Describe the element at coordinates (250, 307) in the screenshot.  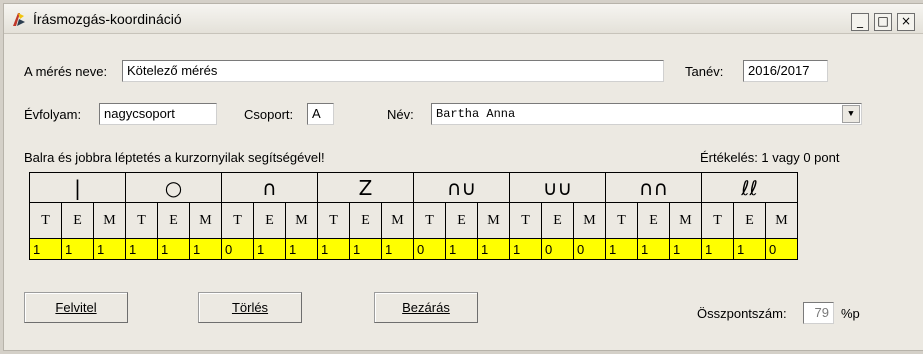
I see `torles-button: Törlés` at that location.